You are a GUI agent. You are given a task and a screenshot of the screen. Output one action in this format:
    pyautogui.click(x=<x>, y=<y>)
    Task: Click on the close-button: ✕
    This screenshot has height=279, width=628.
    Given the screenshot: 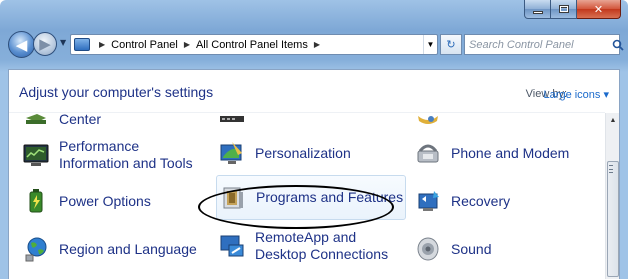 What is the action you would take?
    pyautogui.click(x=599, y=9)
    